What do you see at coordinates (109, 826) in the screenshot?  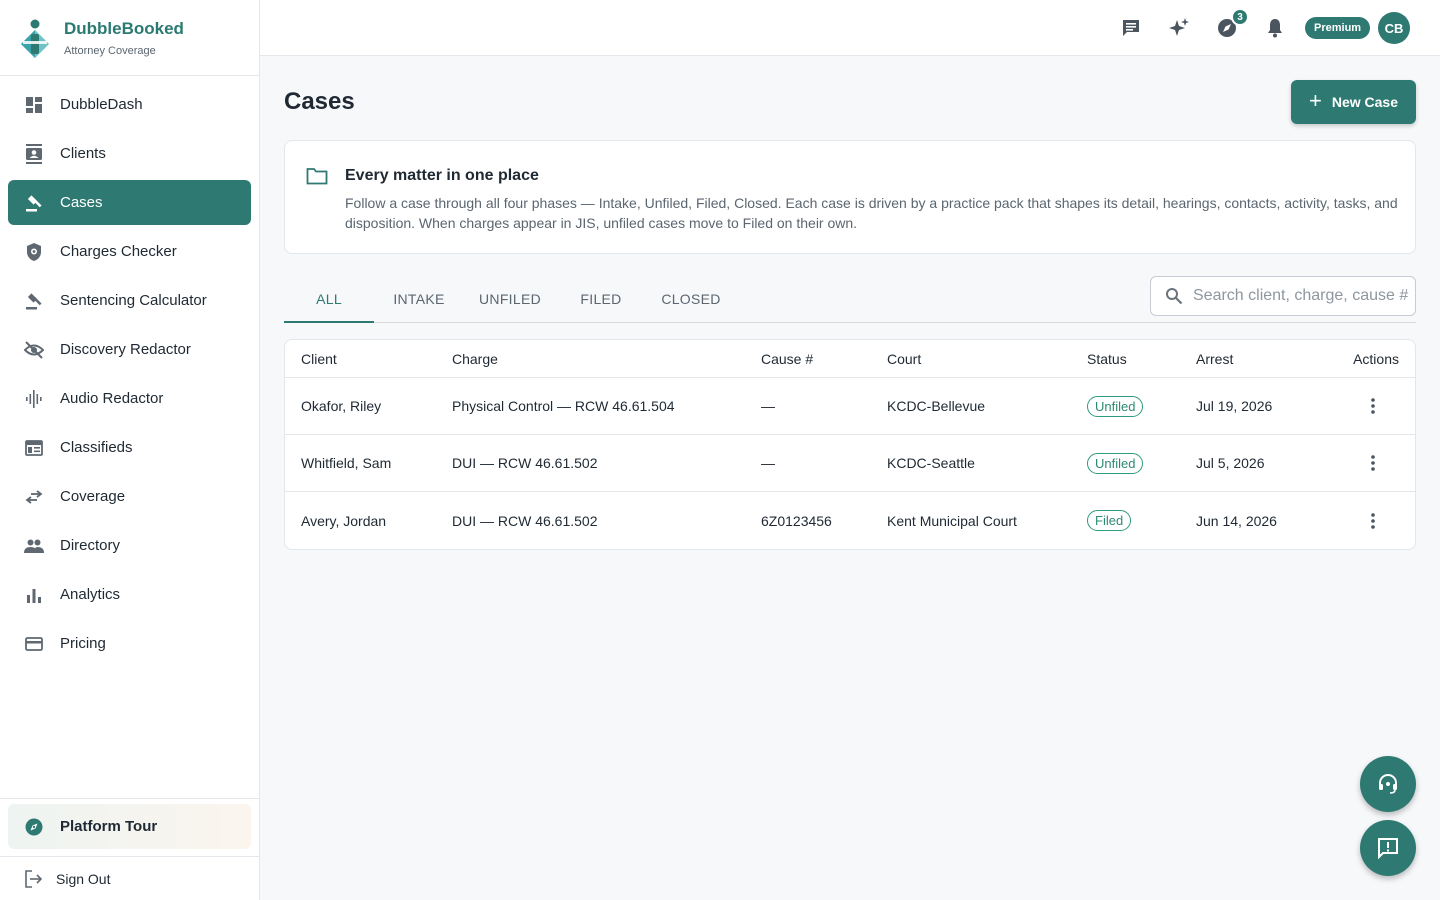 I see `platform-tour-label: Platform Tour` at bounding box center [109, 826].